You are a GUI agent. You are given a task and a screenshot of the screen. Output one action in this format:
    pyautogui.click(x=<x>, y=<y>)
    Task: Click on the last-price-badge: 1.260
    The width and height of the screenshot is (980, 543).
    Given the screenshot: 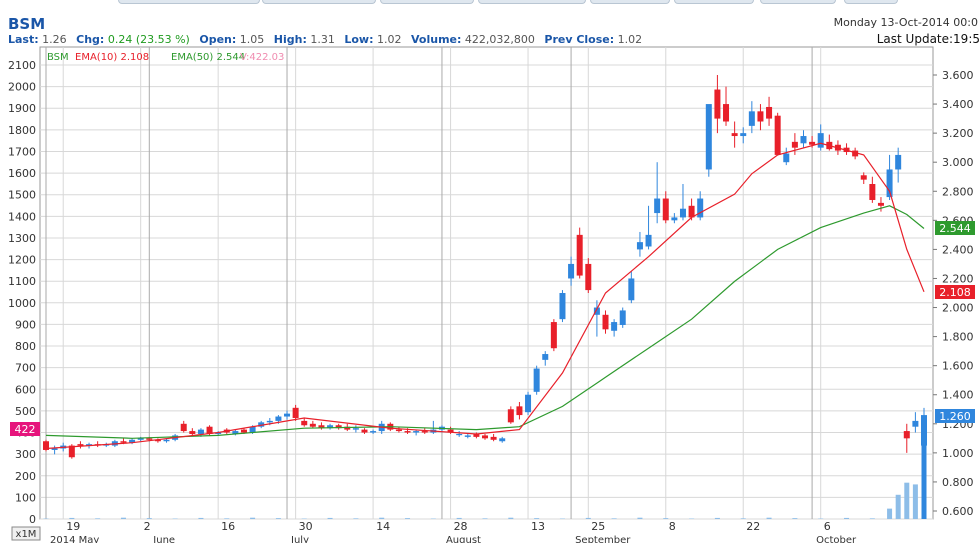 What is the action you would take?
    pyautogui.click(x=955, y=416)
    